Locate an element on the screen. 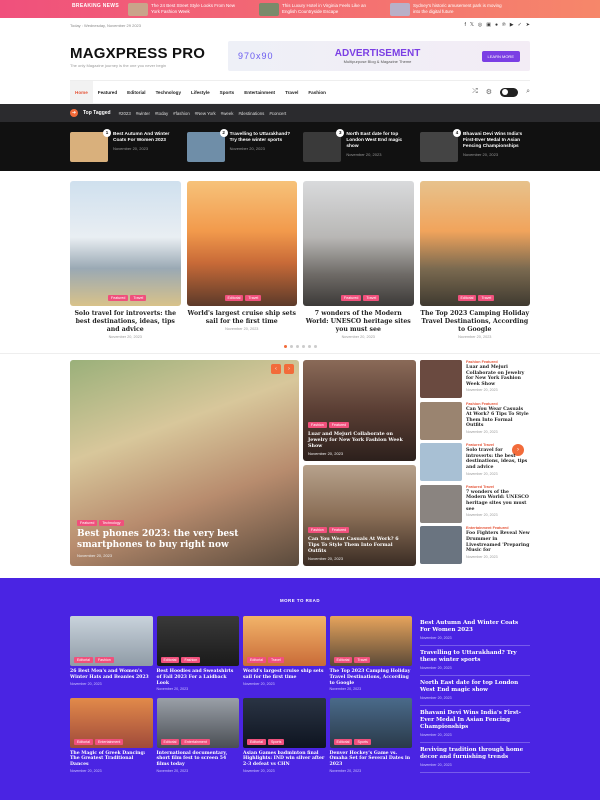 The image size is (600, 800). nav-item-home: Home is located at coordinates (81, 92).